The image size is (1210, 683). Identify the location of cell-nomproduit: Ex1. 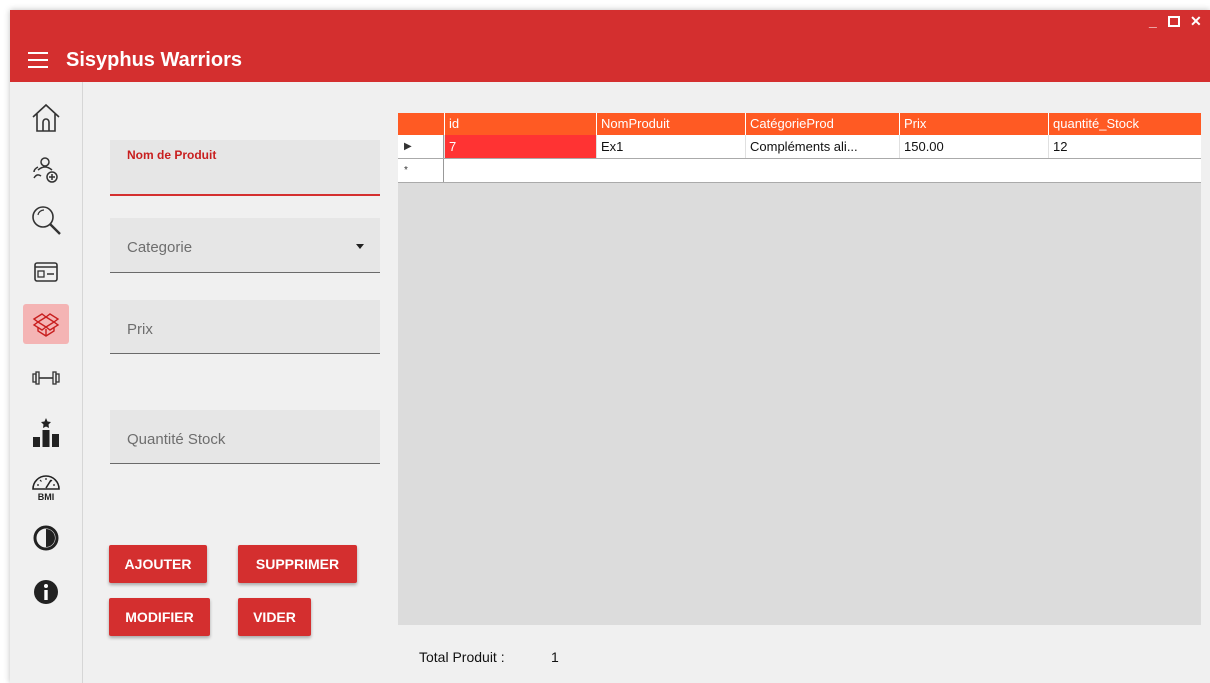
(670, 146).